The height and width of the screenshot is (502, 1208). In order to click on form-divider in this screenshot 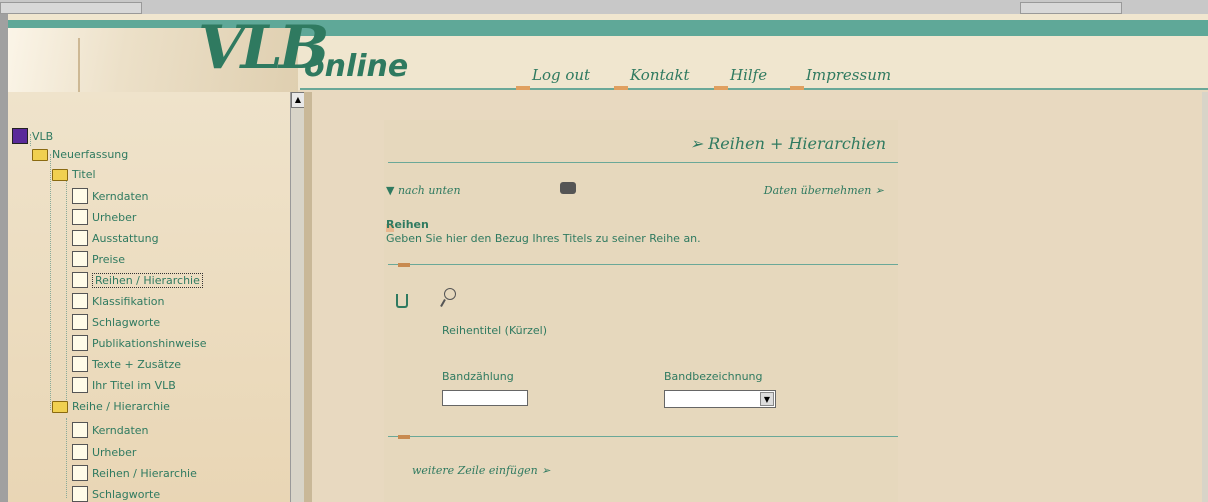, I will do `click(643, 436)`.